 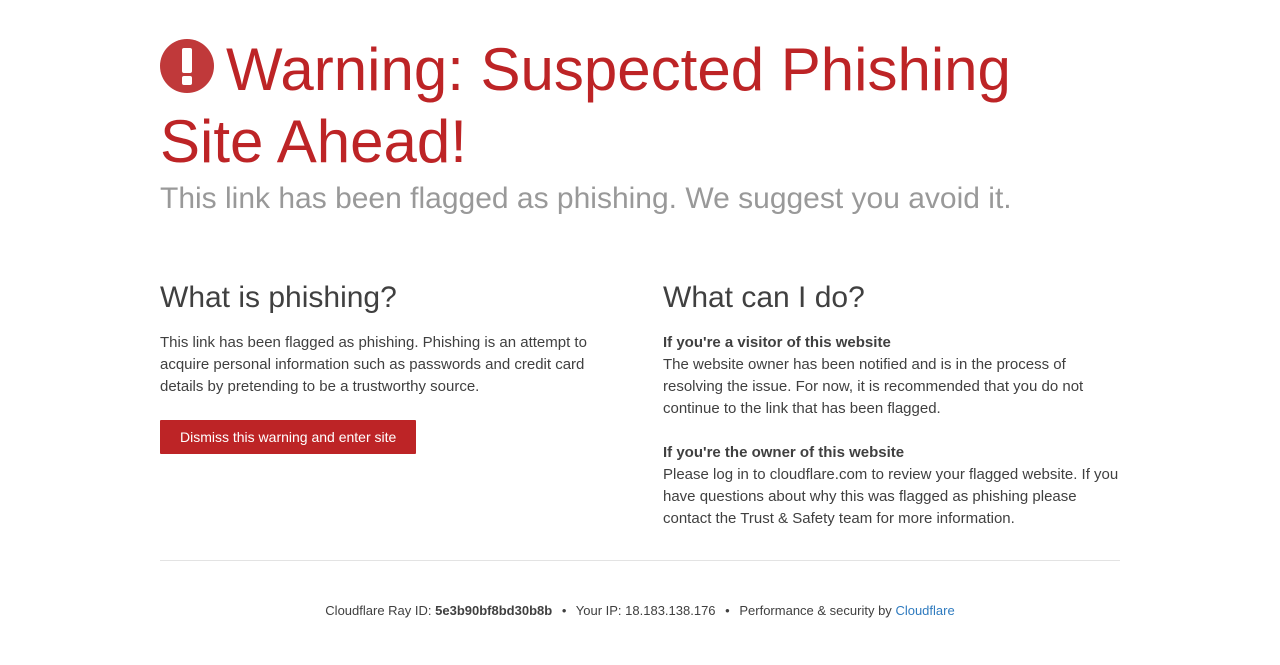 What do you see at coordinates (187, 66) in the screenshot?
I see `exclamation-circle-icon` at bounding box center [187, 66].